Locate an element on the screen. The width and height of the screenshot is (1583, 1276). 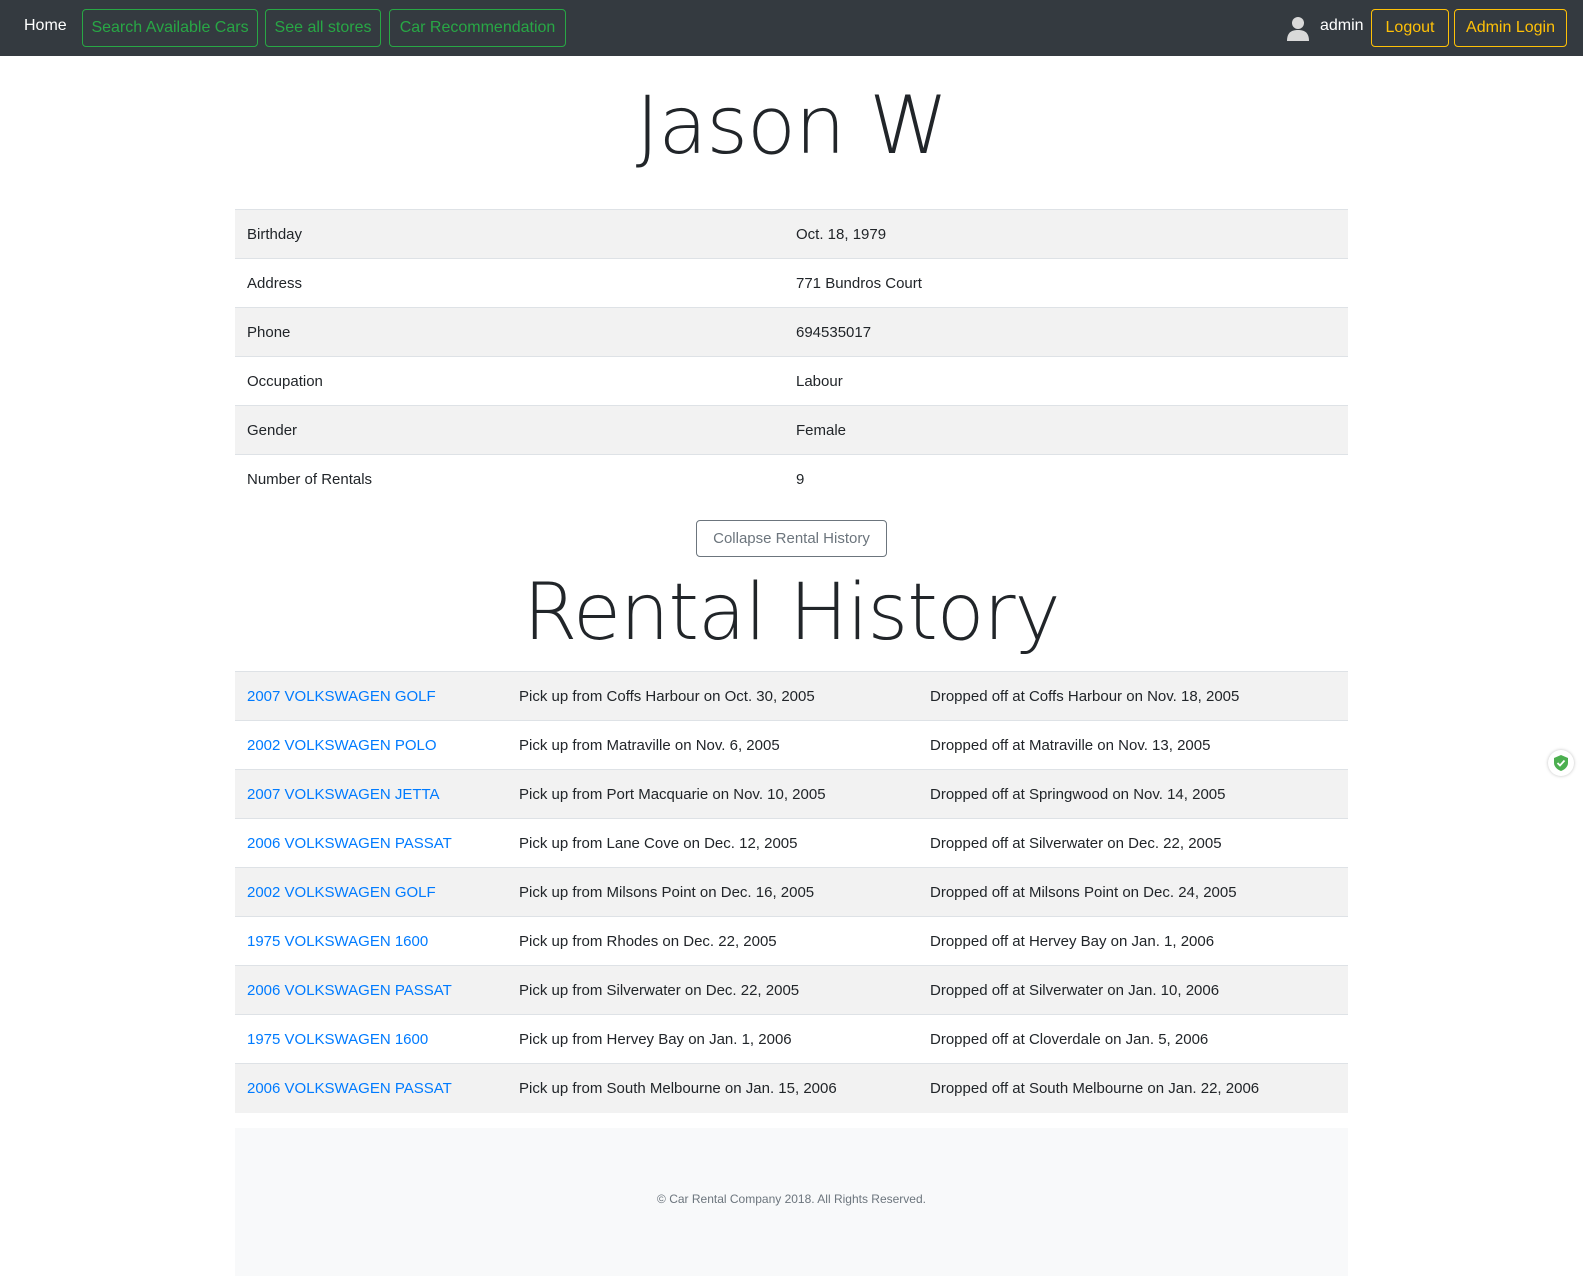
logout-button: Logout is located at coordinates (1410, 28).